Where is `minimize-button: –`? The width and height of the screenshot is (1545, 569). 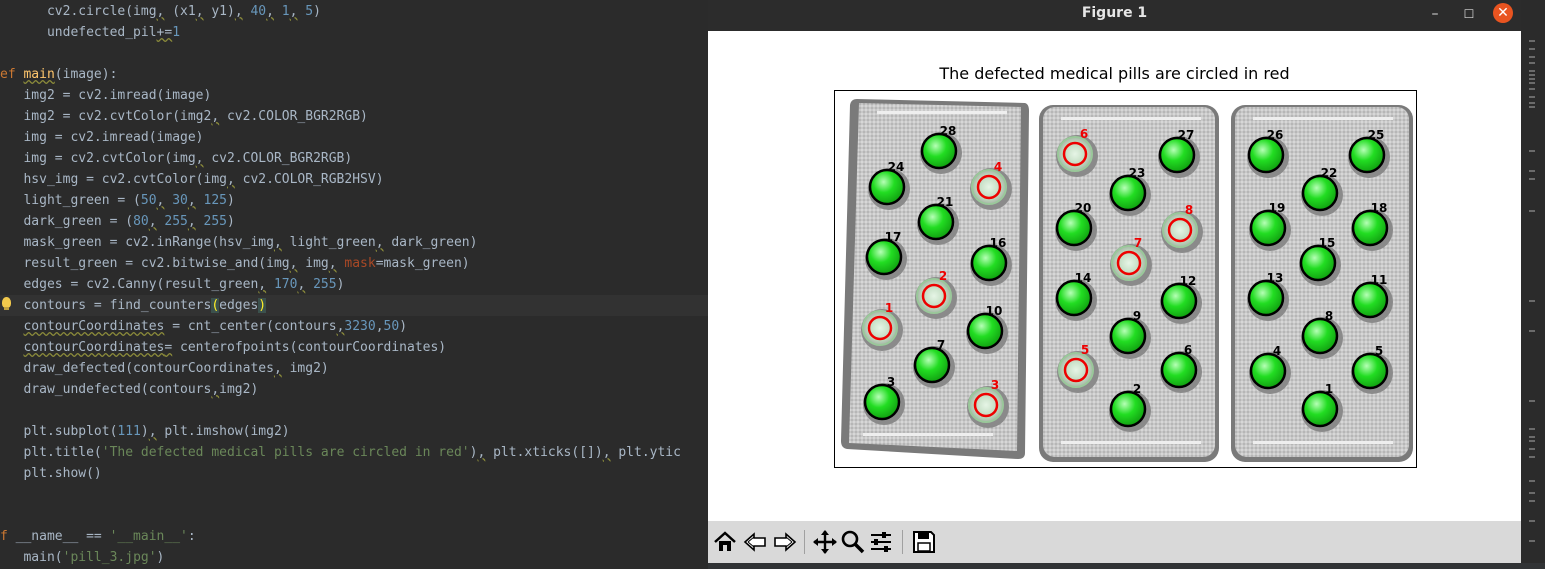
minimize-button: – is located at coordinates (1435, 14).